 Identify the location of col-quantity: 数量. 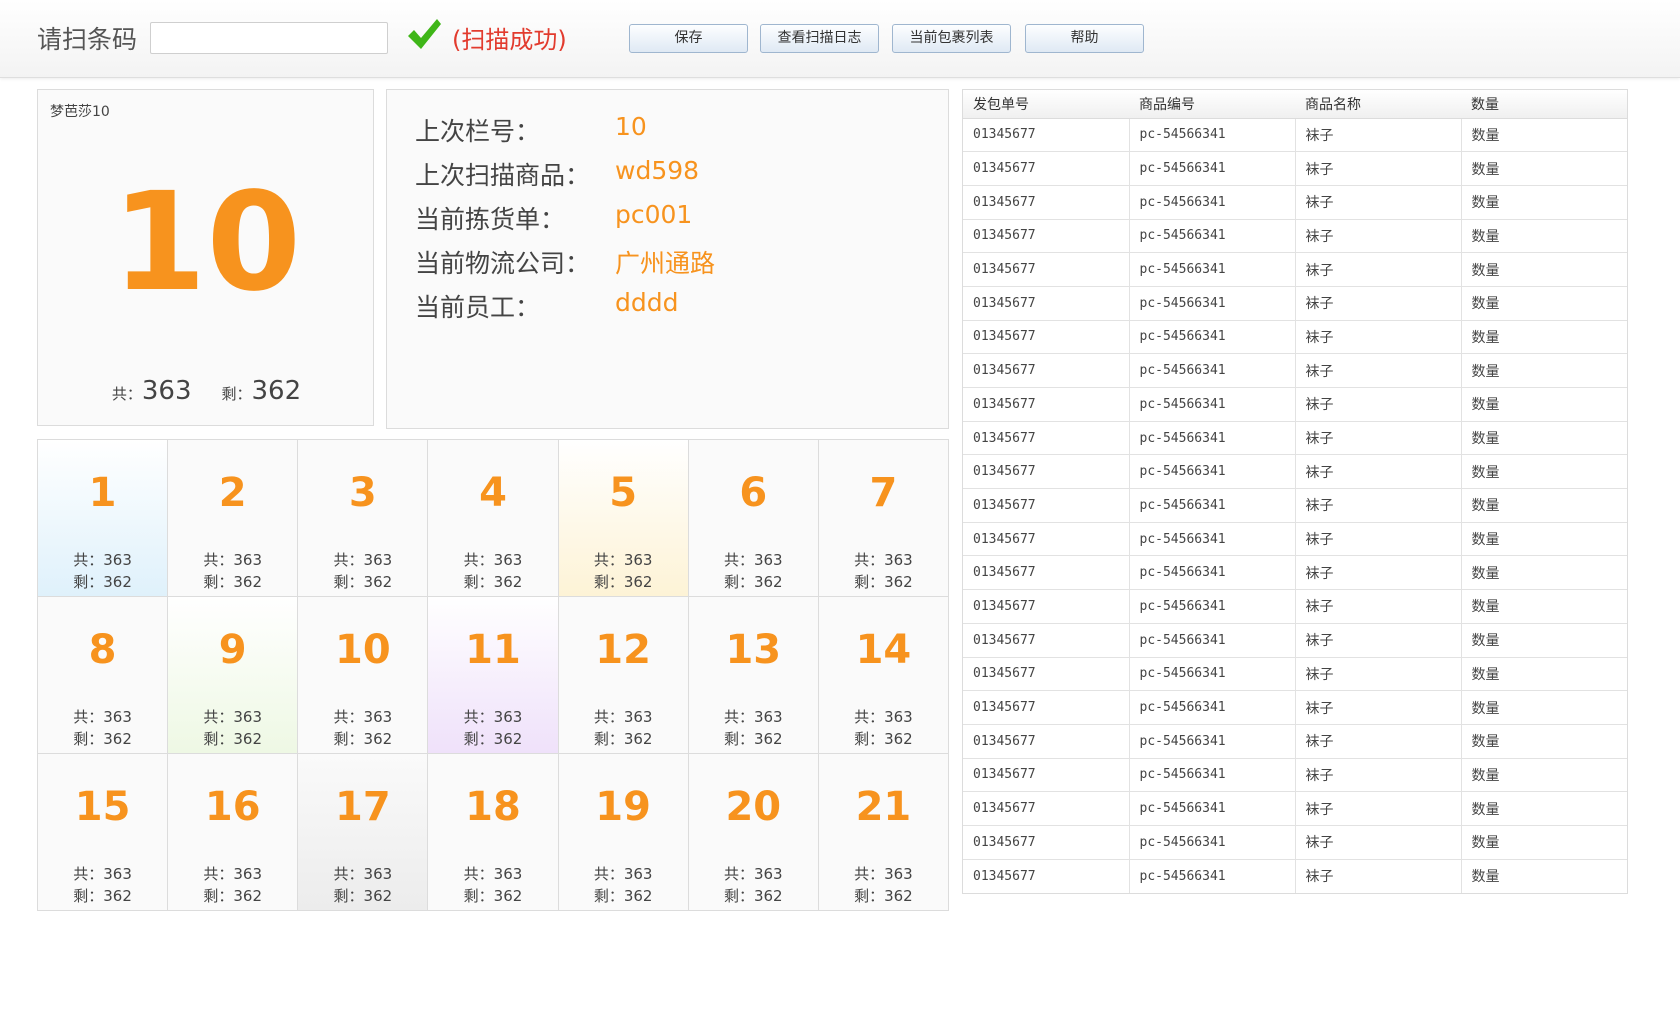
(1544, 104).